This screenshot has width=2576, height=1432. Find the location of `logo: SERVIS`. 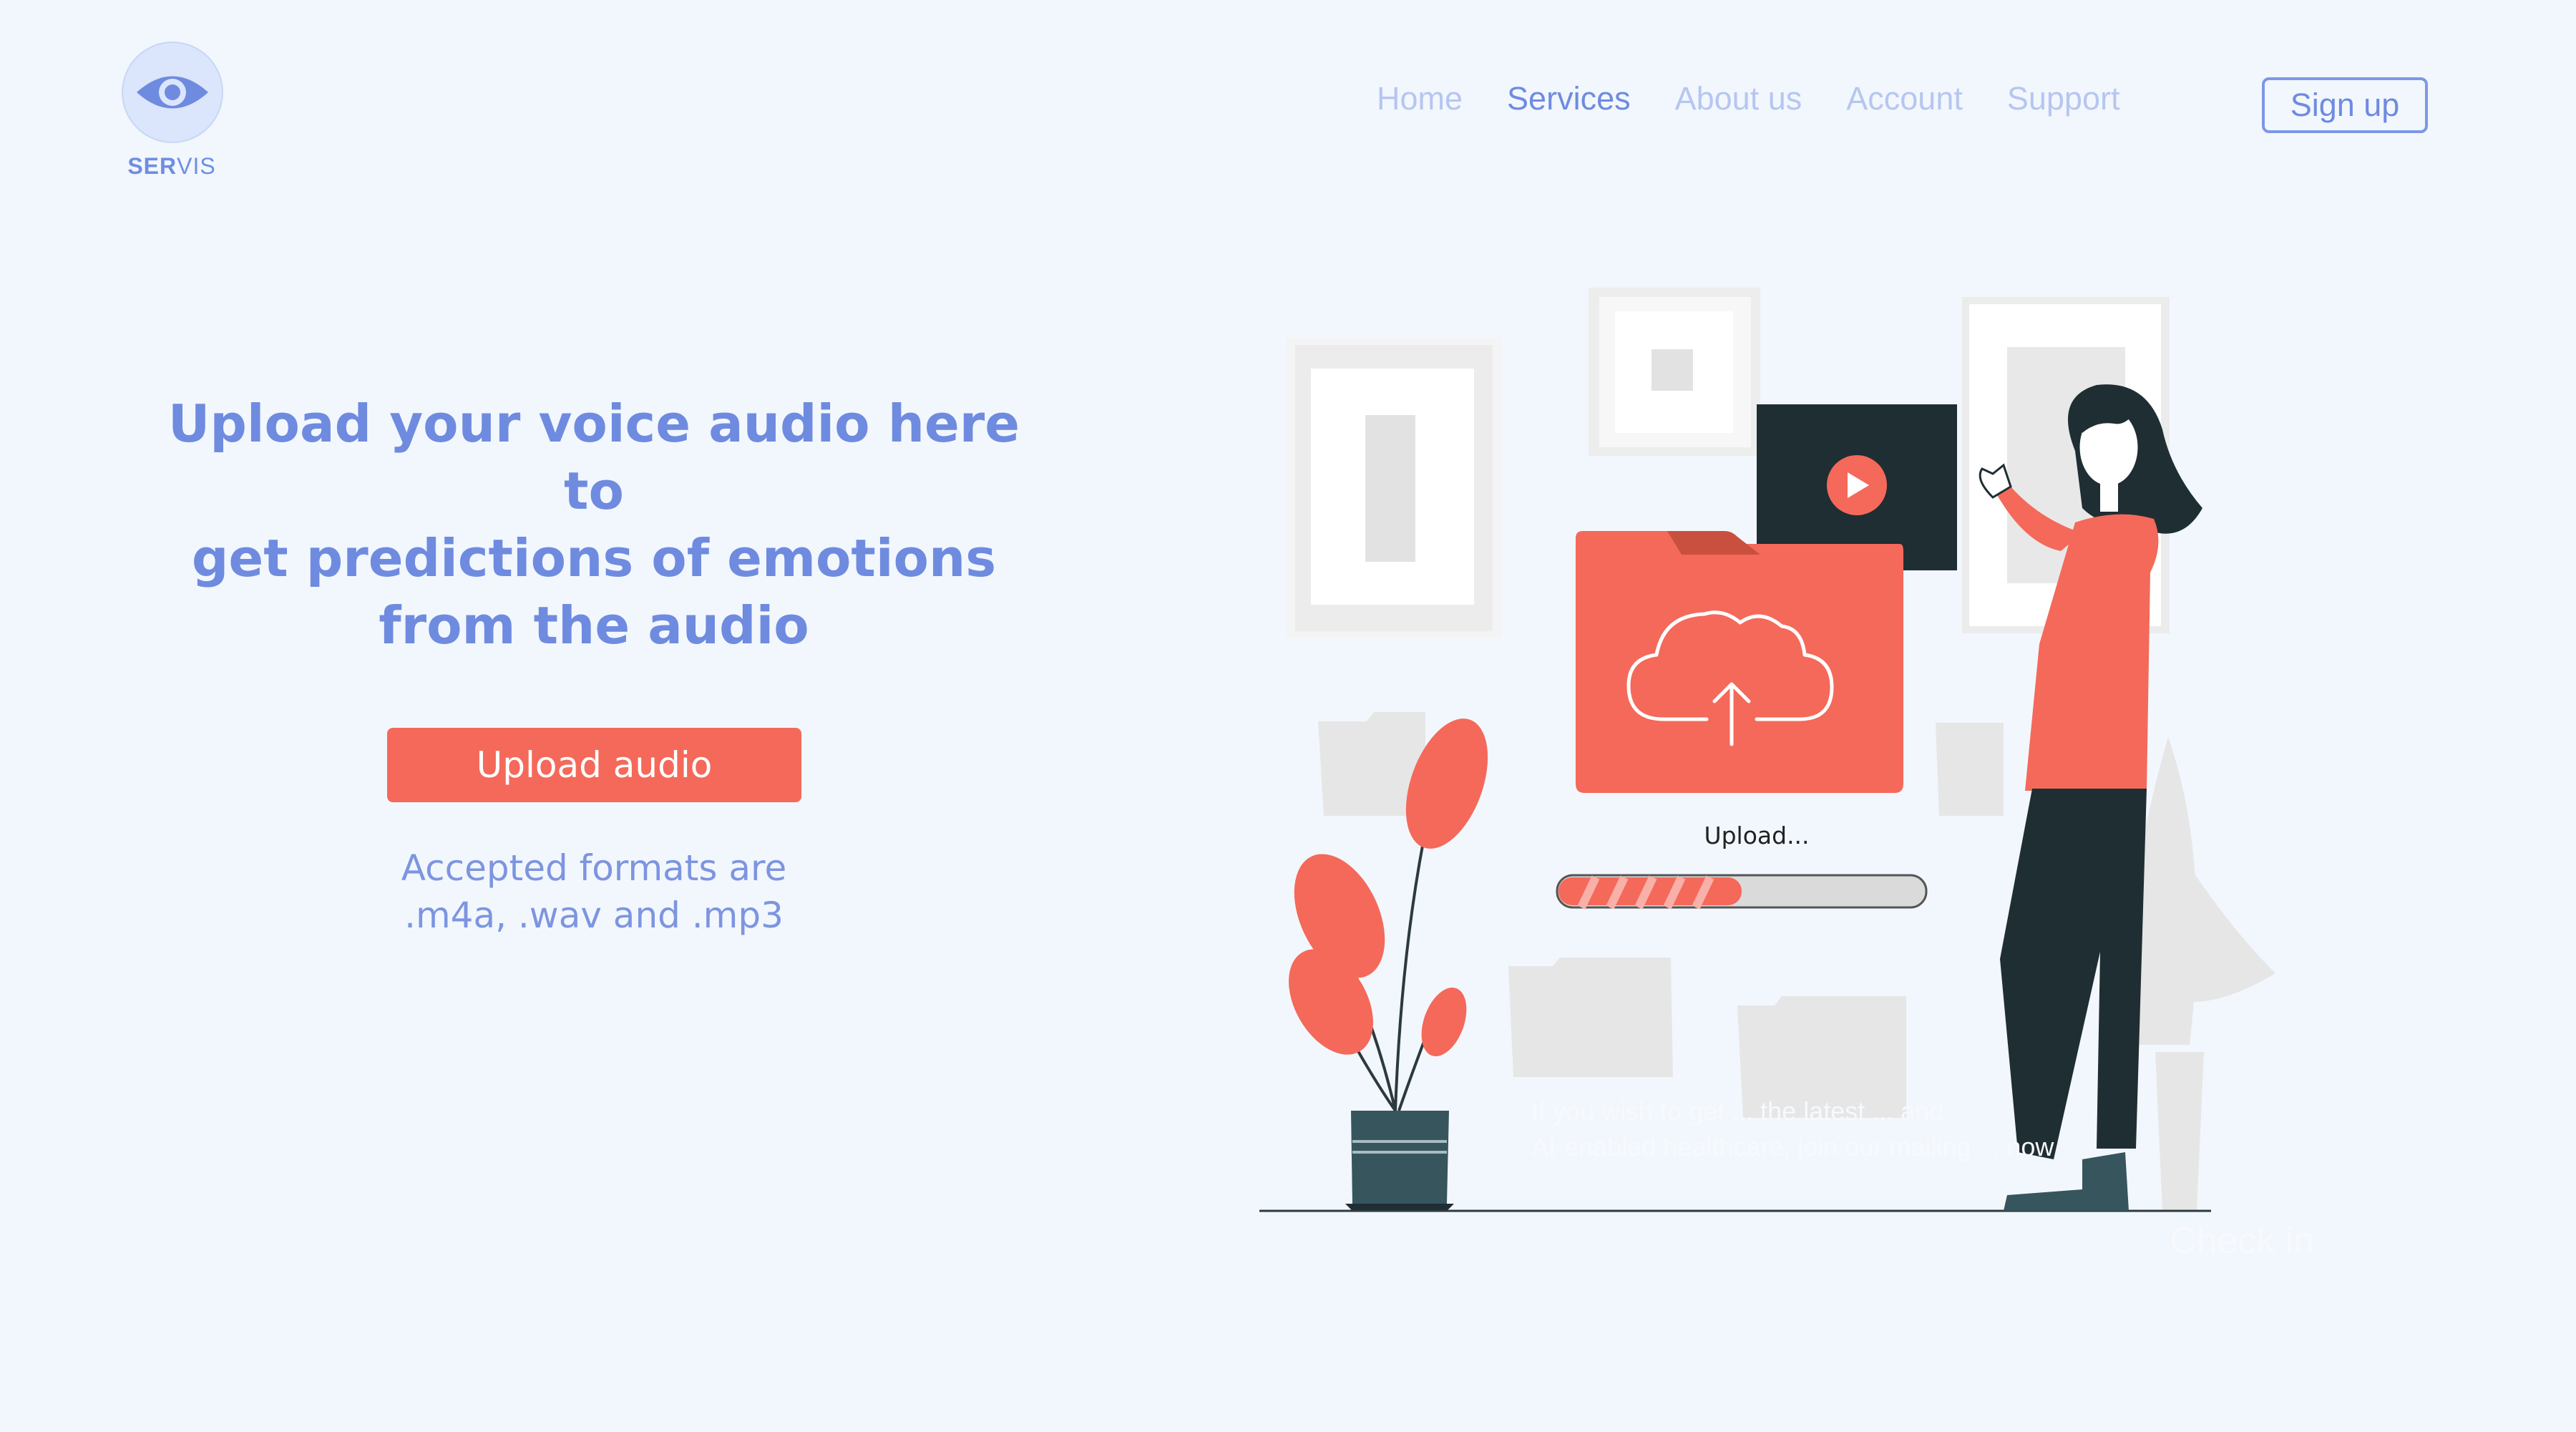

logo: SERVIS is located at coordinates (172, 111).